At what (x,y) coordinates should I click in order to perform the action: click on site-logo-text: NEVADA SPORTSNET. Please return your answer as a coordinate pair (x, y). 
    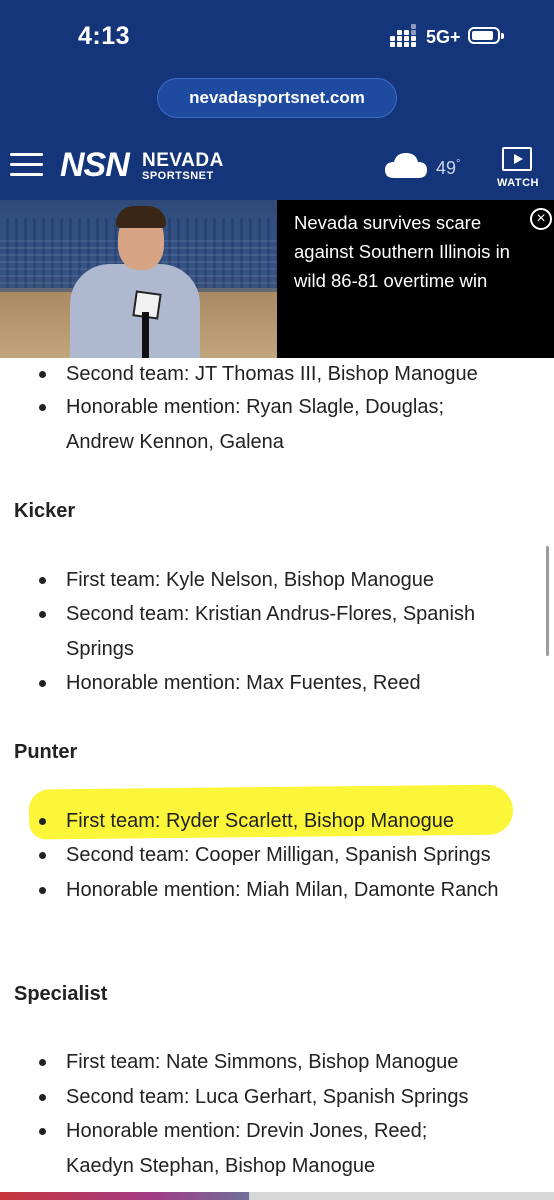
    Looking at the image, I should click on (183, 166).